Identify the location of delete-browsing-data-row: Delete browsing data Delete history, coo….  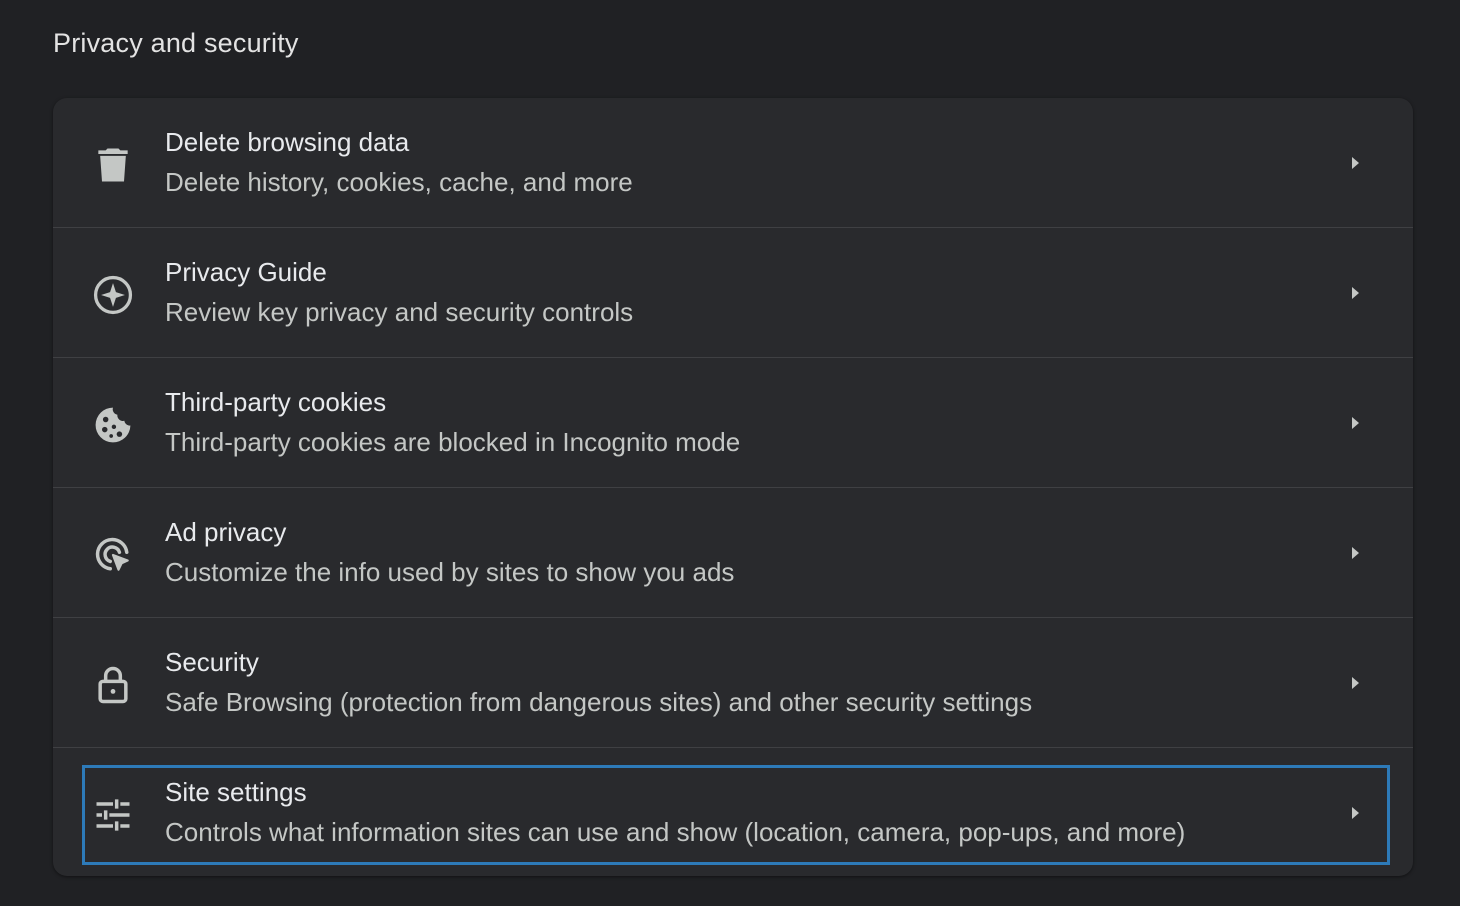
(733, 163).